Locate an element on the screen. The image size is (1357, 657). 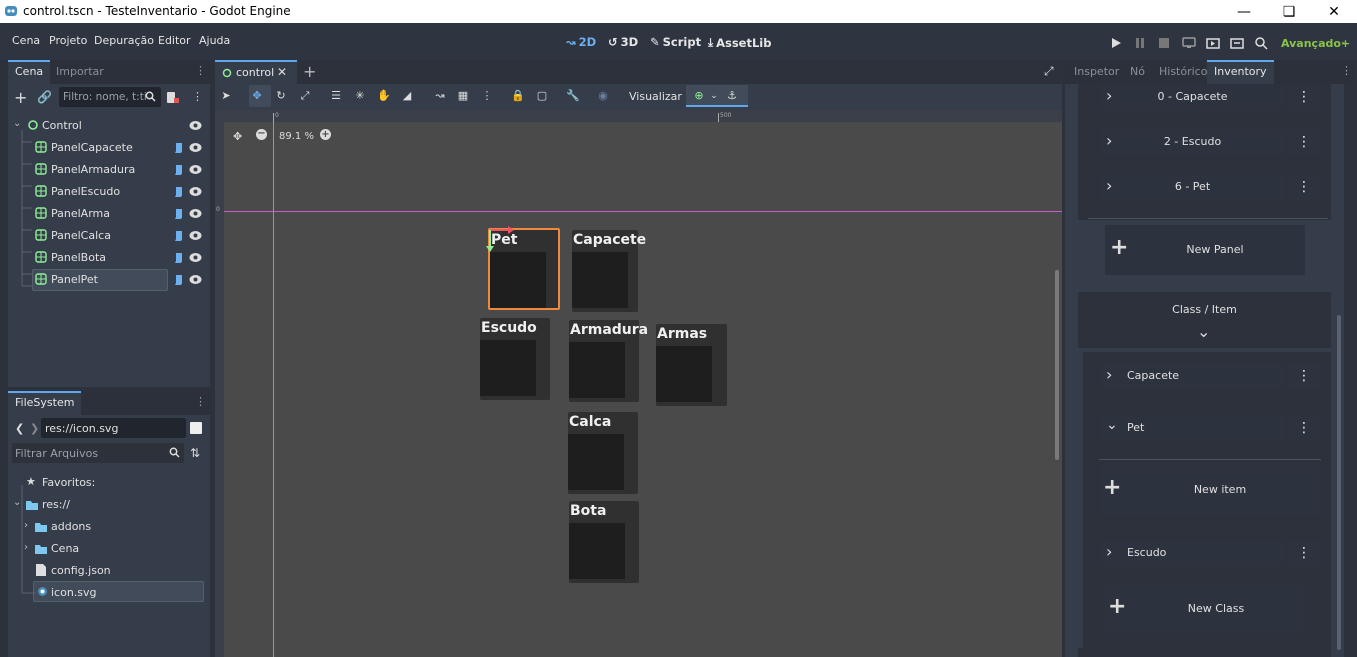
select-mode-icon: ➤ is located at coordinates (226, 96).